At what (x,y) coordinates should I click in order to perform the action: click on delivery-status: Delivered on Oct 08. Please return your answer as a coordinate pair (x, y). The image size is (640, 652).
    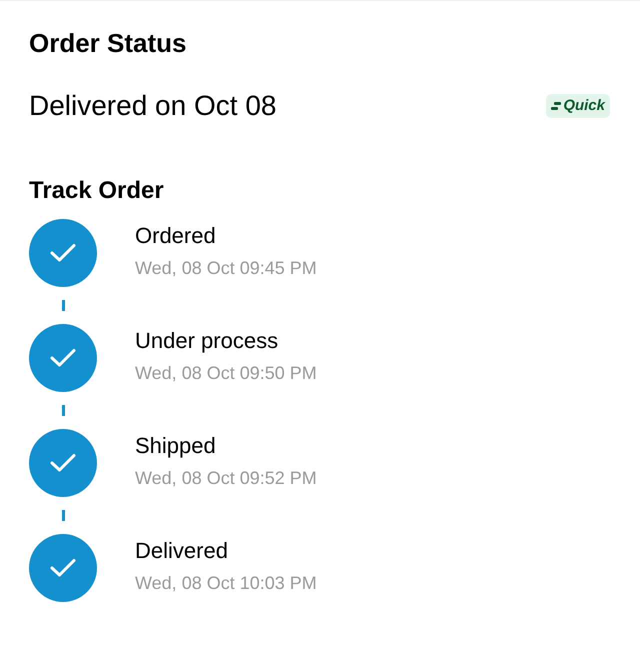
    Looking at the image, I should click on (152, 106).